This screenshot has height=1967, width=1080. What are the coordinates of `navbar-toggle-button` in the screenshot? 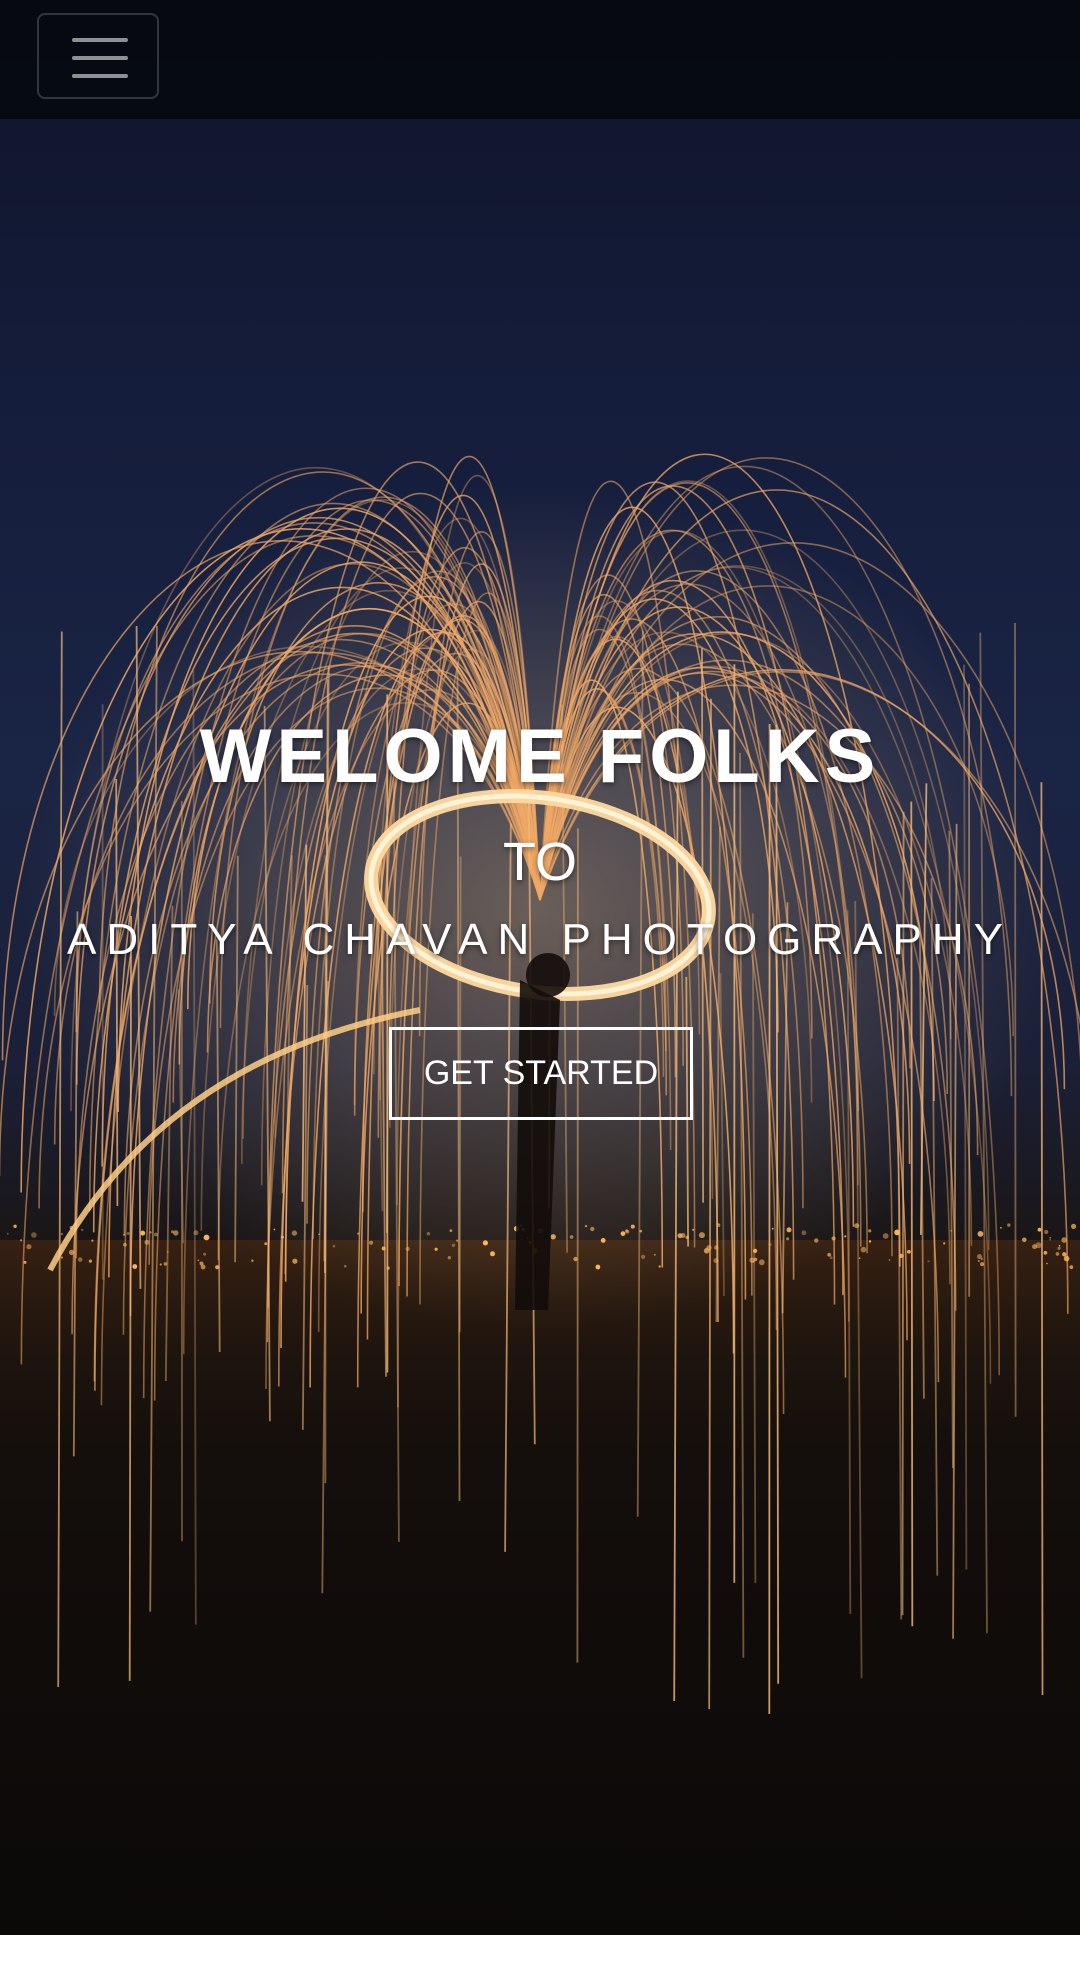 It's located at (98, 56).